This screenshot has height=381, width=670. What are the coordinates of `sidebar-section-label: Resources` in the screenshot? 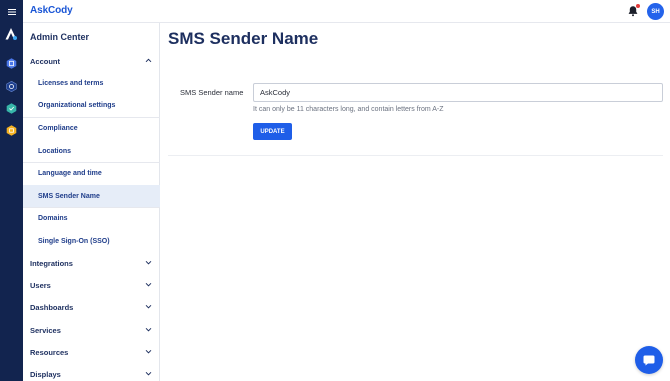 It's located at (49, 352).